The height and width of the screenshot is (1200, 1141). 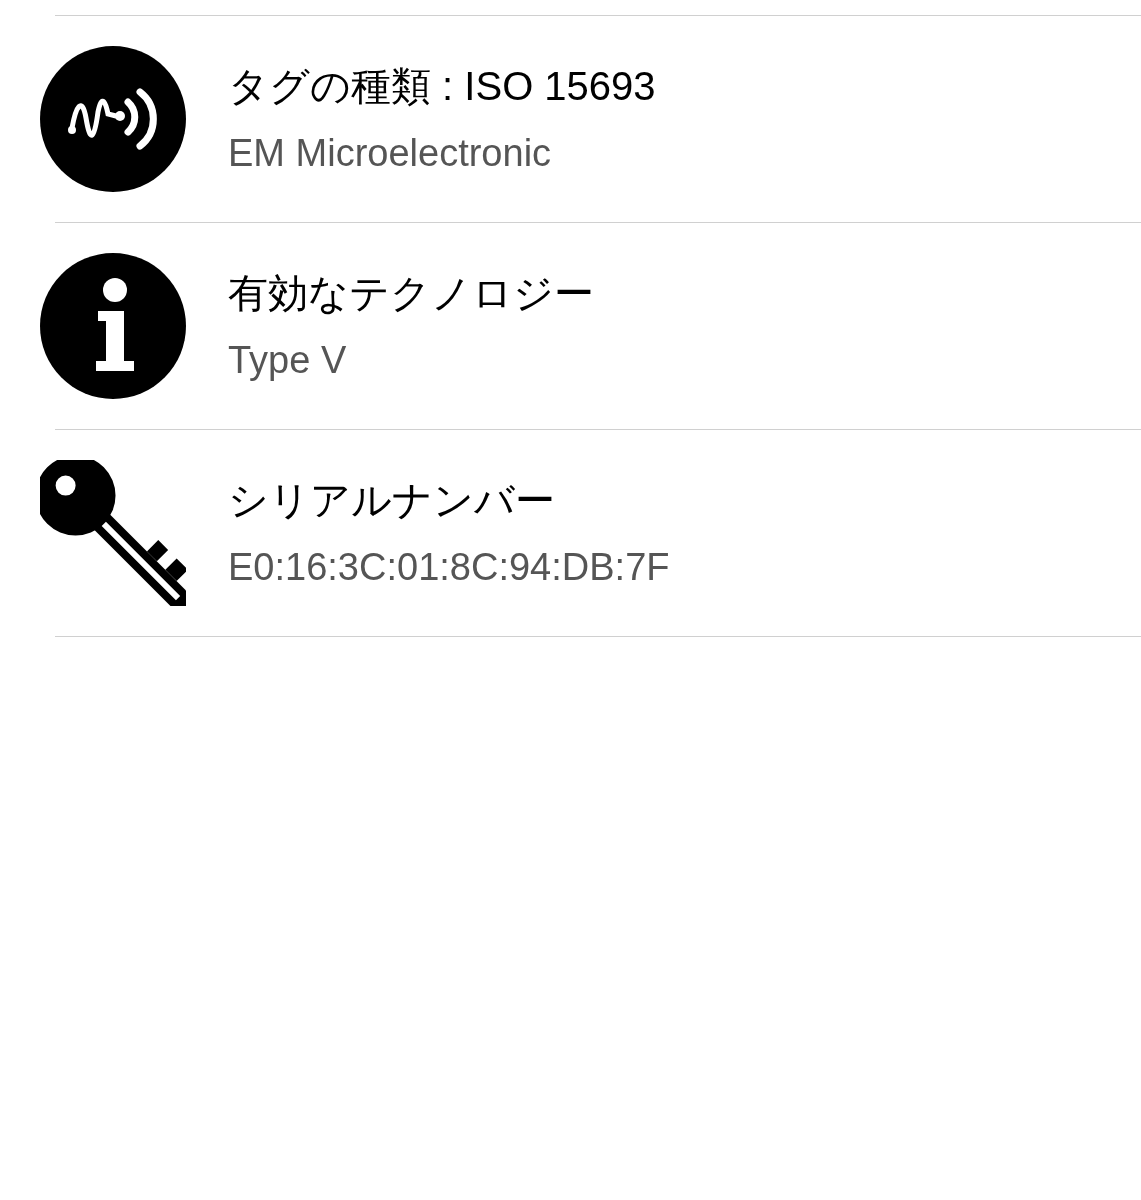 What do you see at coordinates (449, 567) in the screenshot?
I see `row-subtitle: E0:16:3C:01:8C:94:DB:7F` at bounding box center [449, 567].